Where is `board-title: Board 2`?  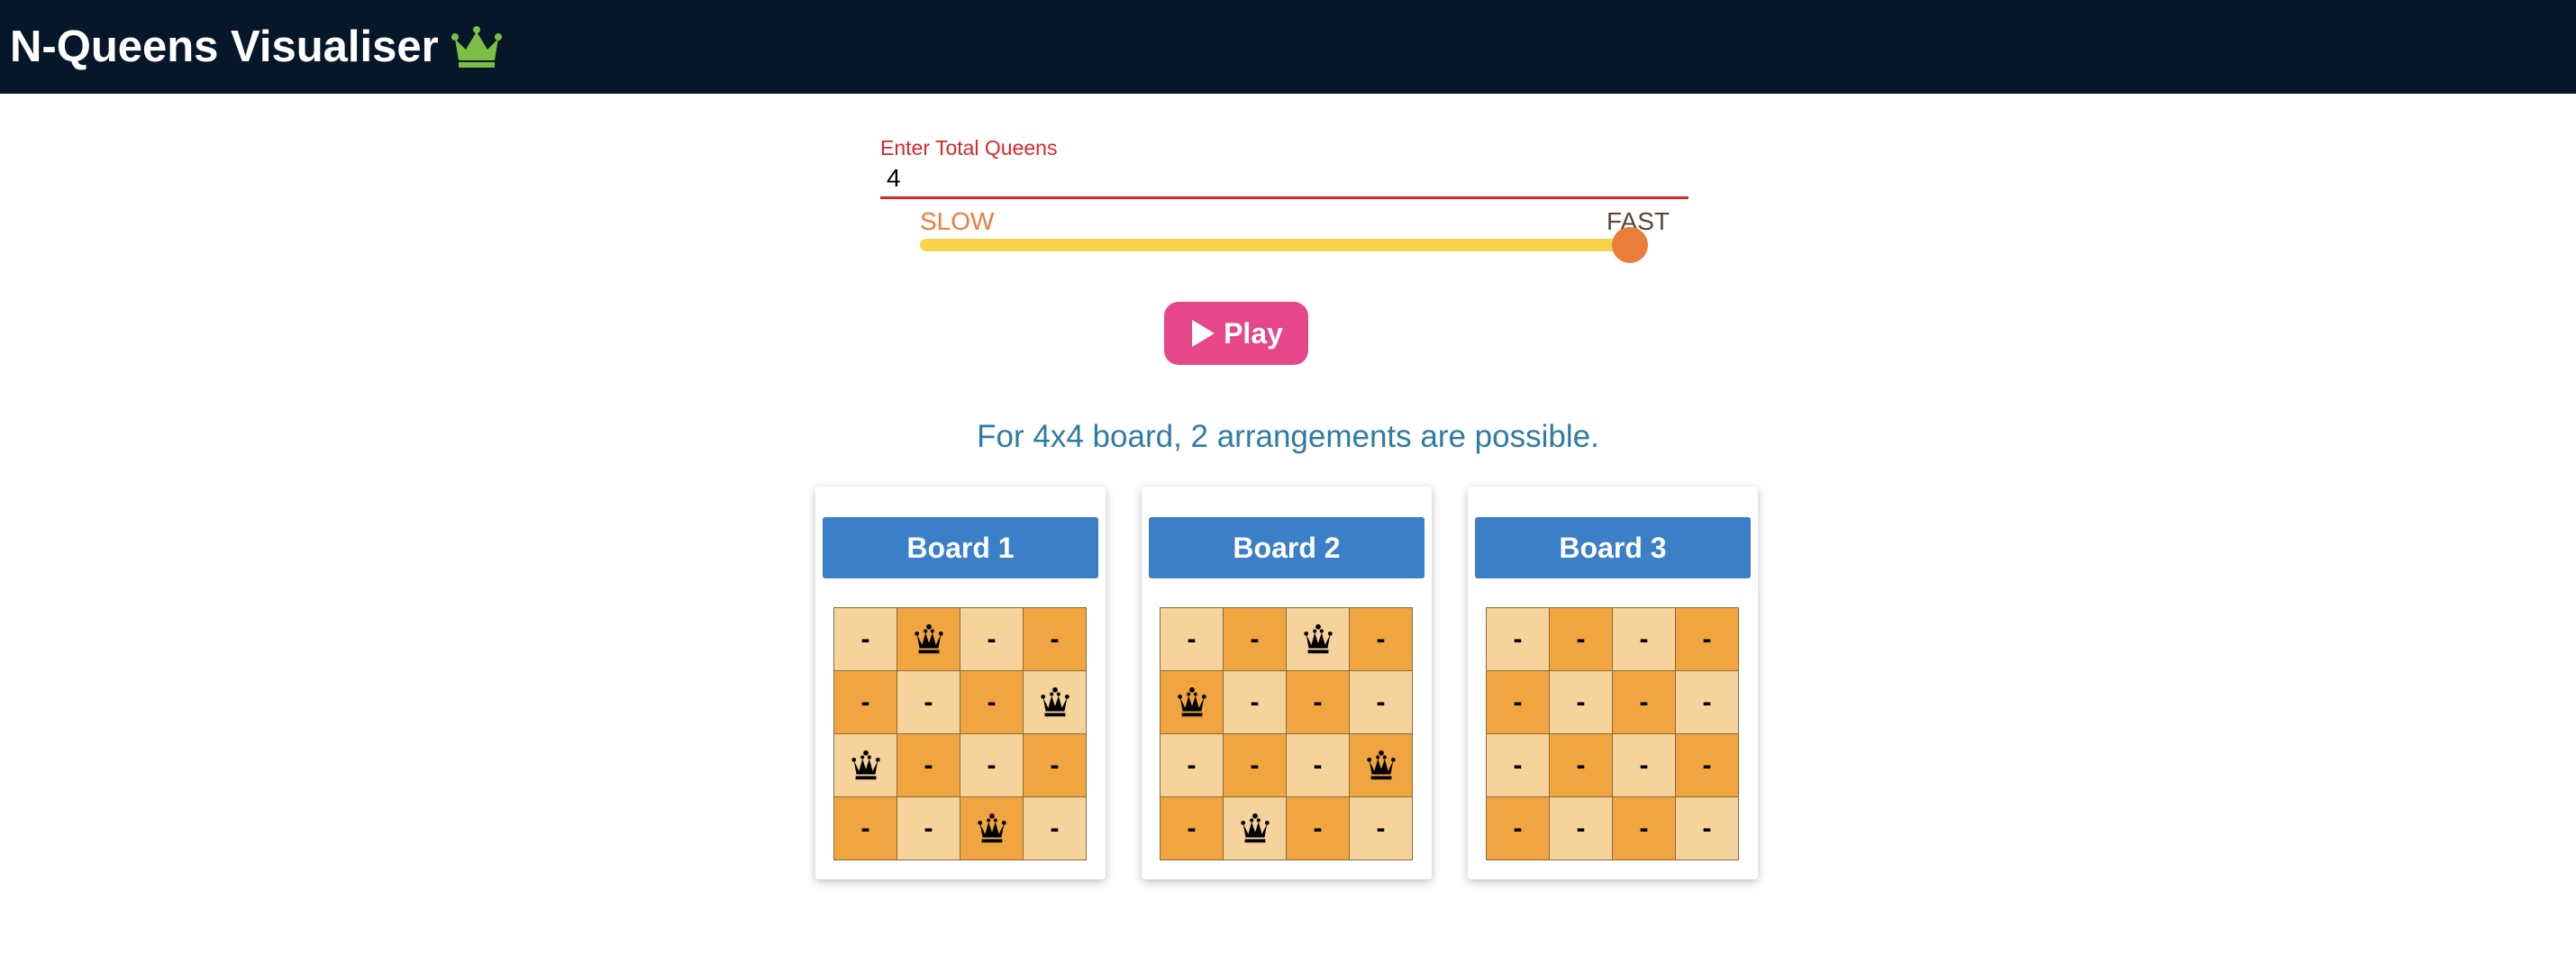 board-title: Board 2 is located at coordinates (1287, 547).